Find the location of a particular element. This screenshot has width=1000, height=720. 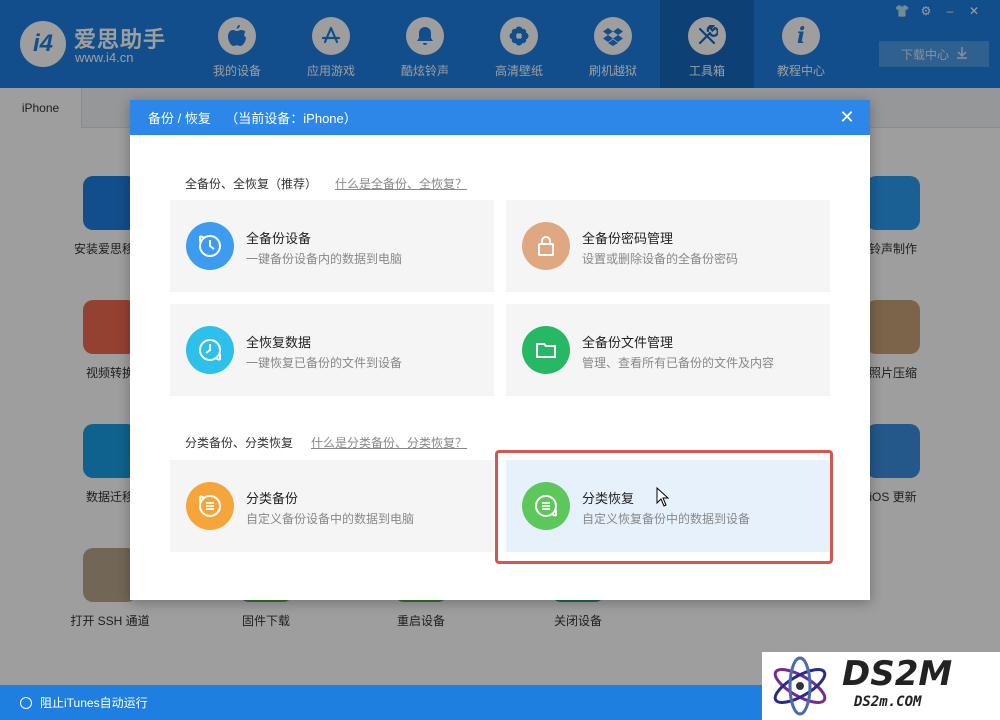

mouse-cursor-icon is located at coordinates (663, 497).